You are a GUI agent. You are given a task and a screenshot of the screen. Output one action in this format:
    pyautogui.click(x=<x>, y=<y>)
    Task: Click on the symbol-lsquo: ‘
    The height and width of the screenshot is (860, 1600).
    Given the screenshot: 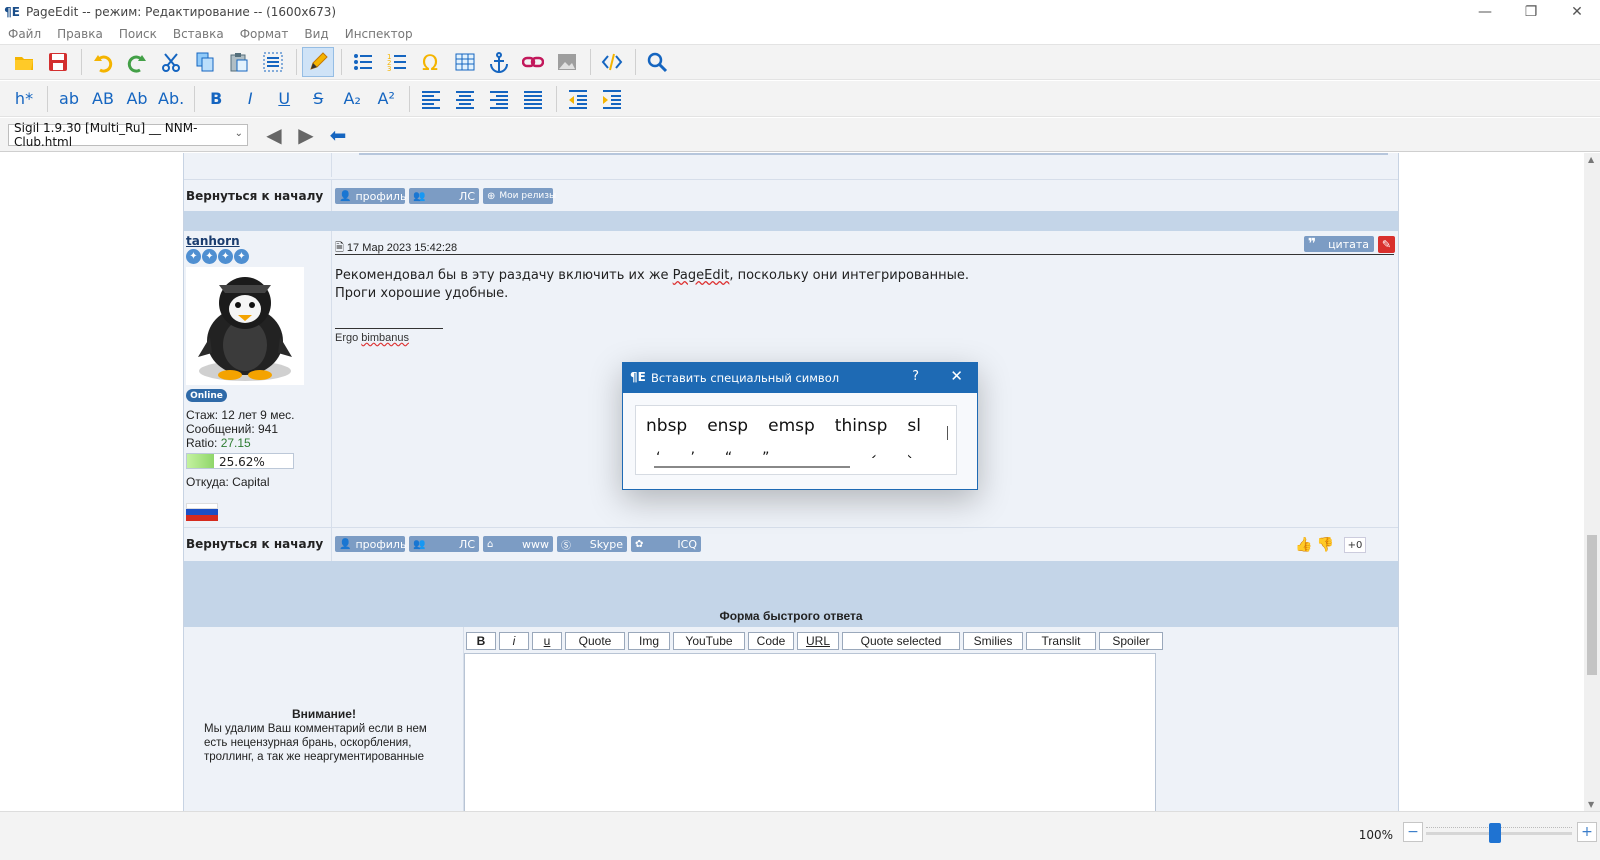 What is the action you would take?
    pyautogui.click(x=658, y=454)
    